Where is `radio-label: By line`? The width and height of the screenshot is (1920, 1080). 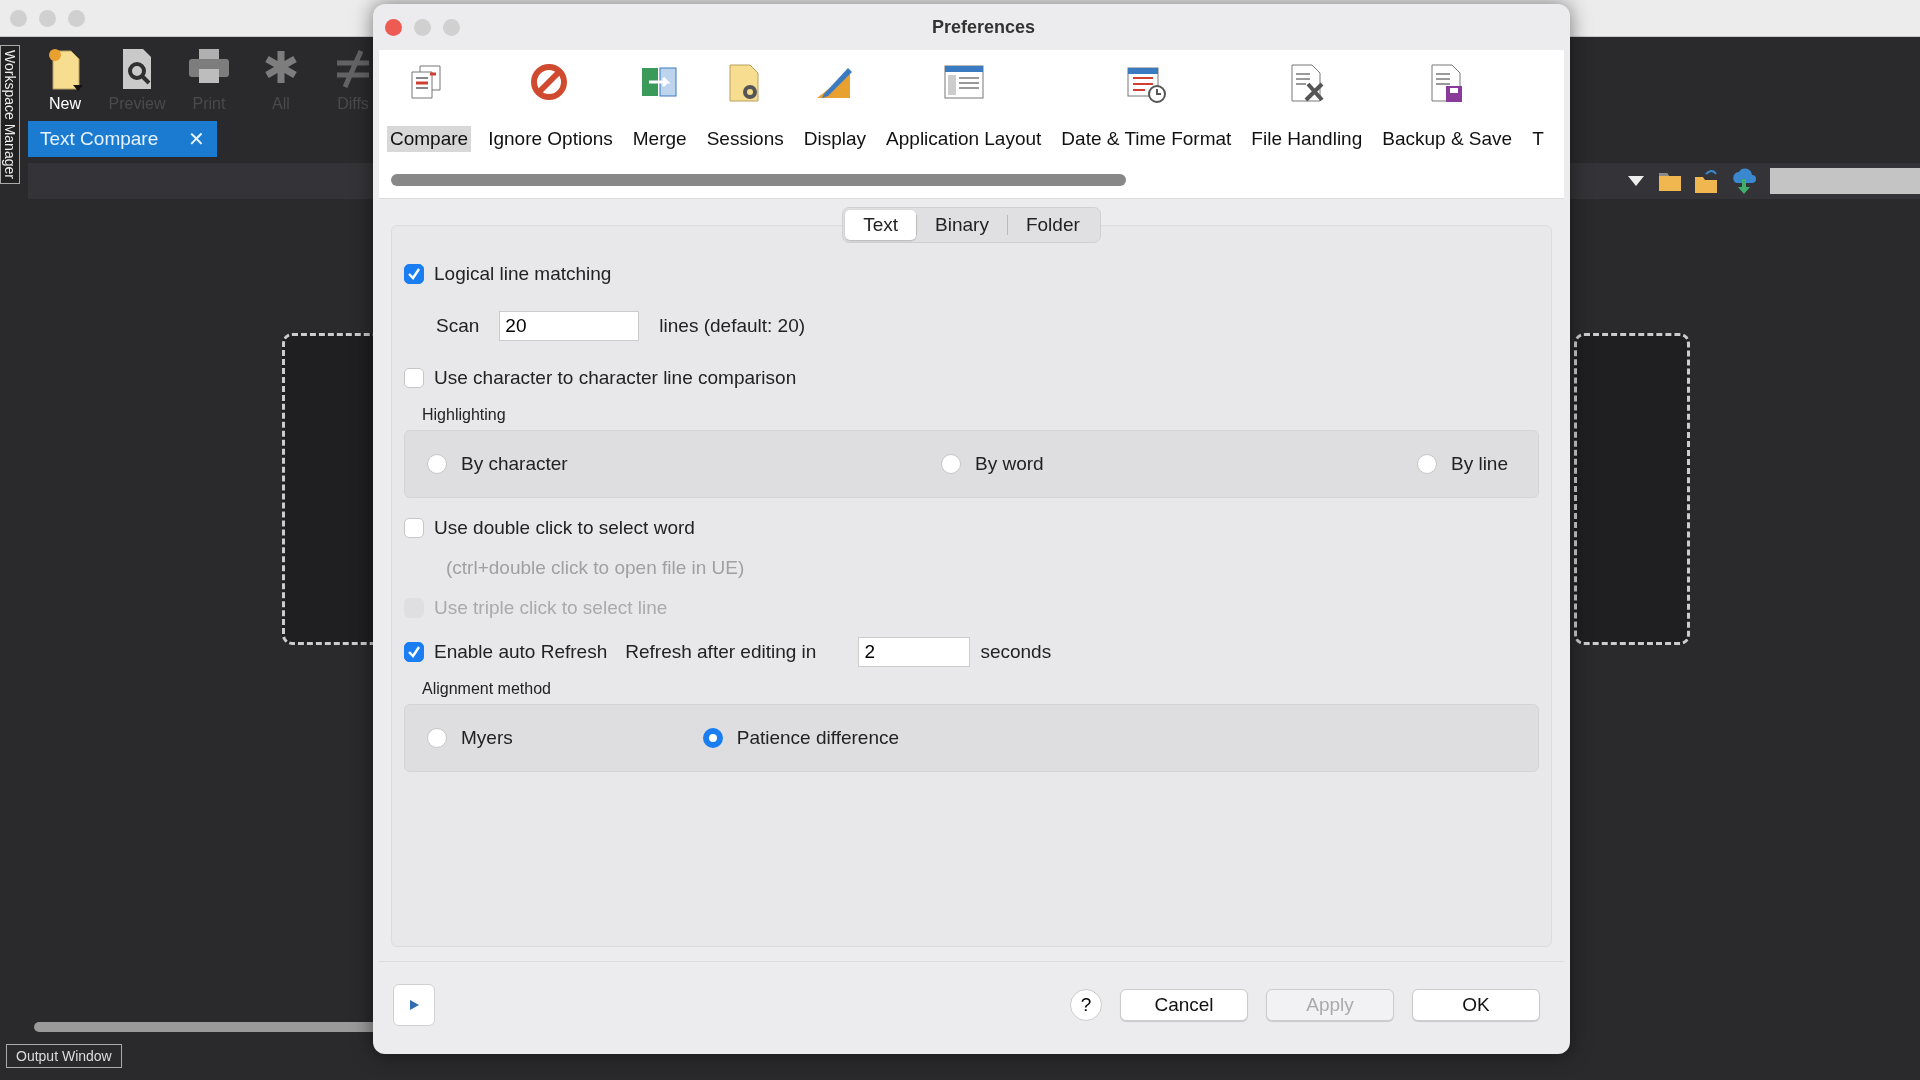
radio-label: By line is located at coordinates (1479, 464).